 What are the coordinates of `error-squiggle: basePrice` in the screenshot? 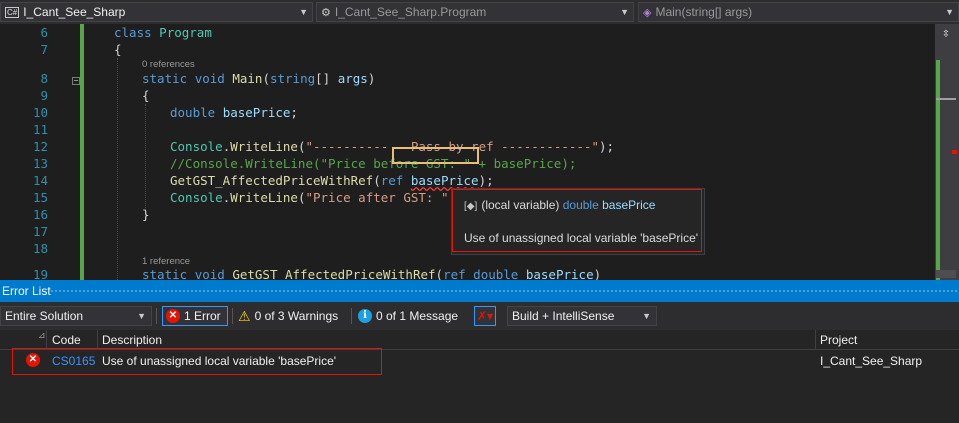 It's located at (444, 180).